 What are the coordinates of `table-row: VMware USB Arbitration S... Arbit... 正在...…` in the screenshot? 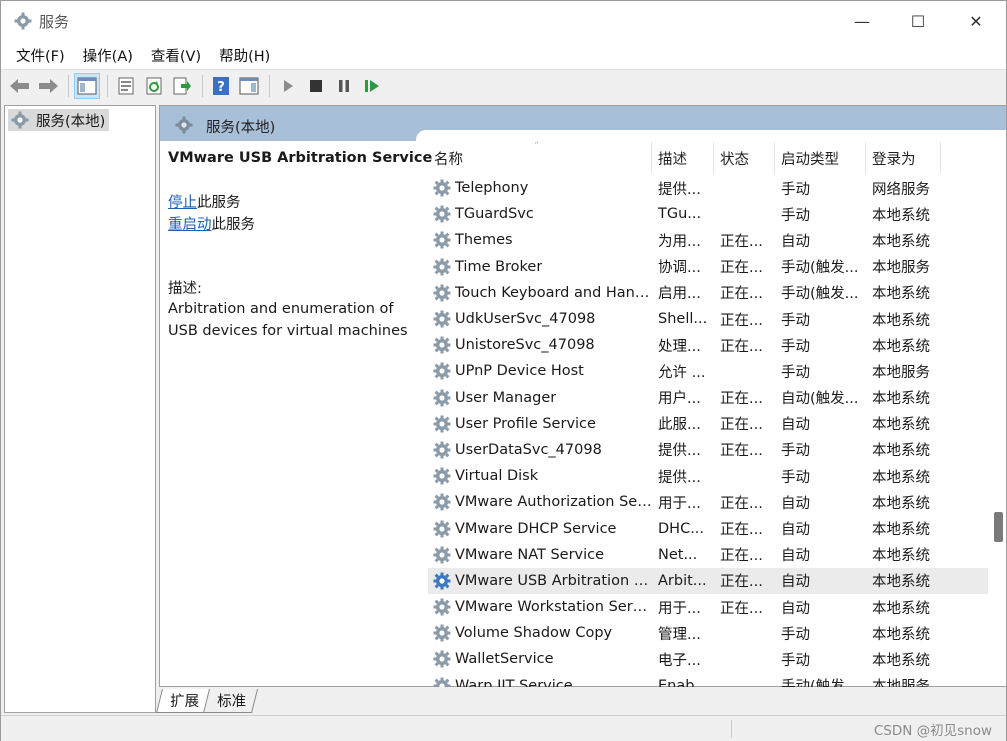 It's located at (708, 580).